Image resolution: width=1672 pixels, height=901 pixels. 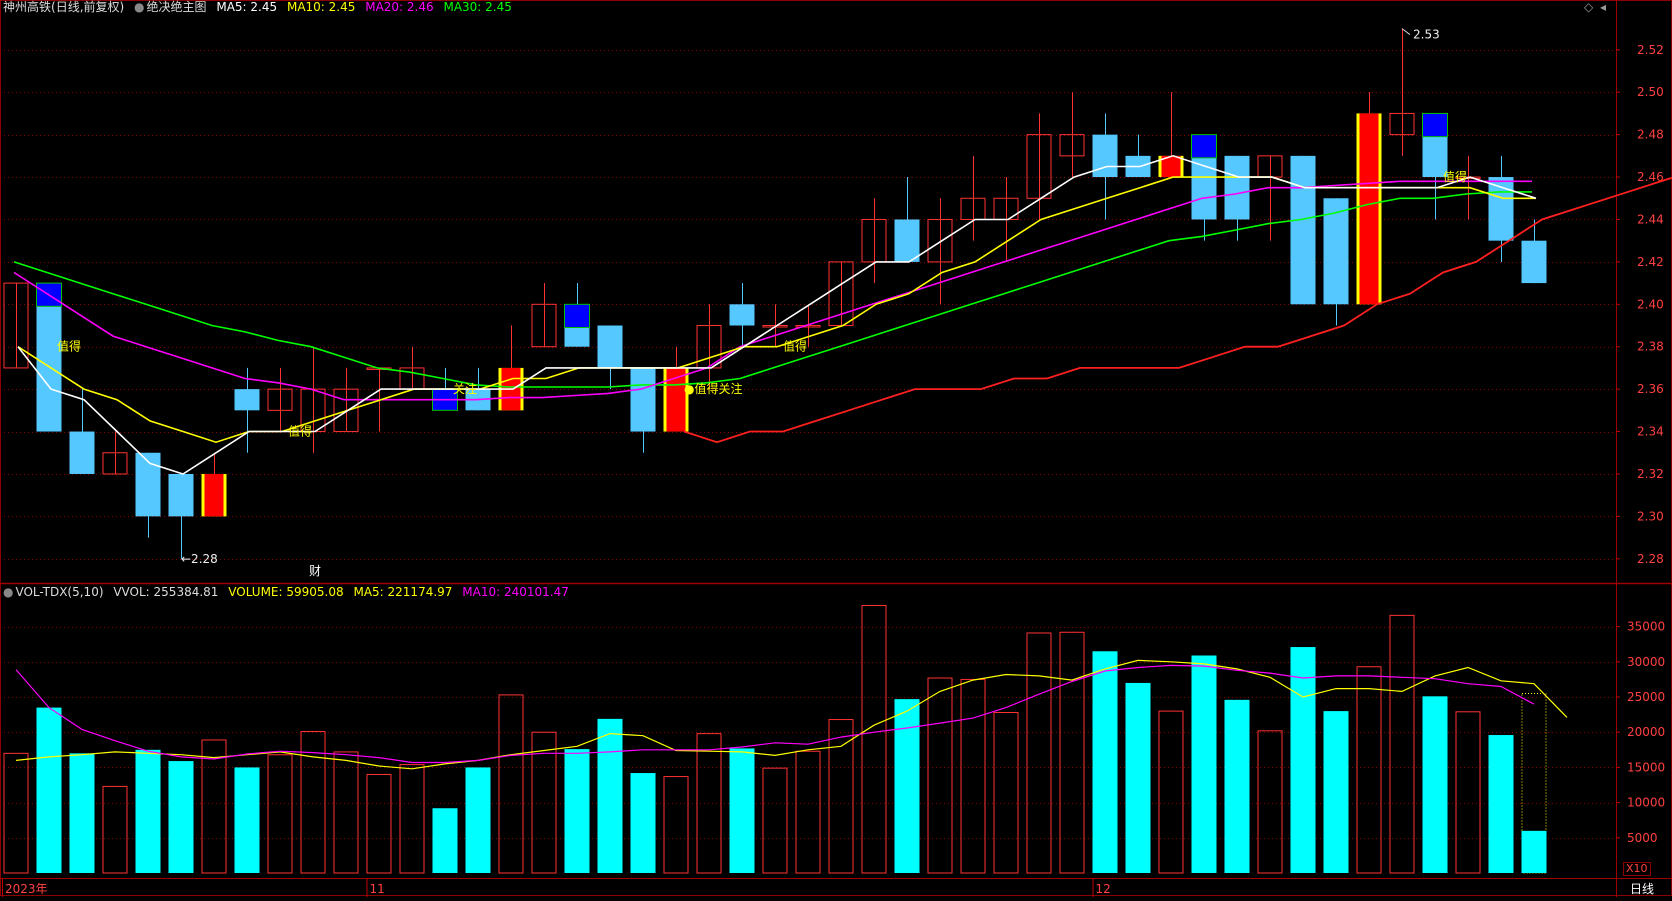 I want to click on volume-tick-label: 30000, so click(x=1646, y=662).